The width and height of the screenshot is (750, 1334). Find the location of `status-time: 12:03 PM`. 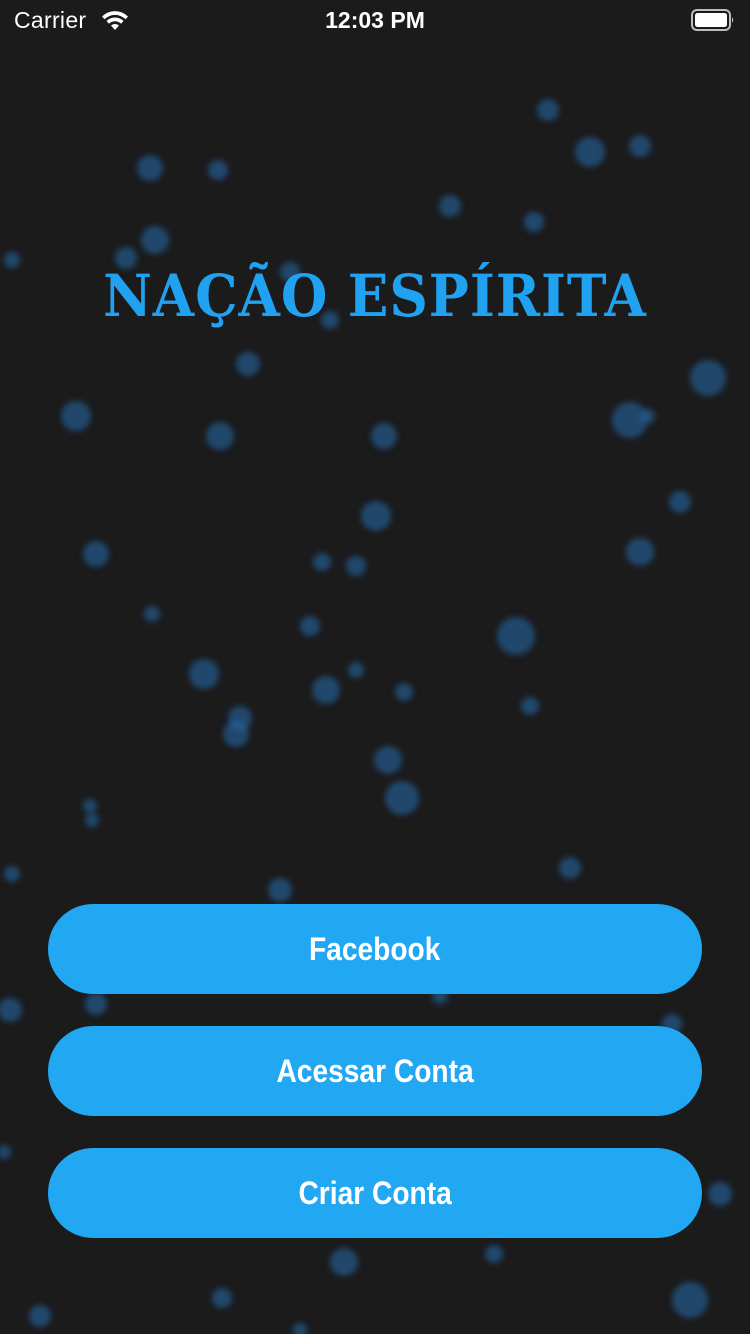

status-time: 12:03 PM is located at coordinates (375, 20).